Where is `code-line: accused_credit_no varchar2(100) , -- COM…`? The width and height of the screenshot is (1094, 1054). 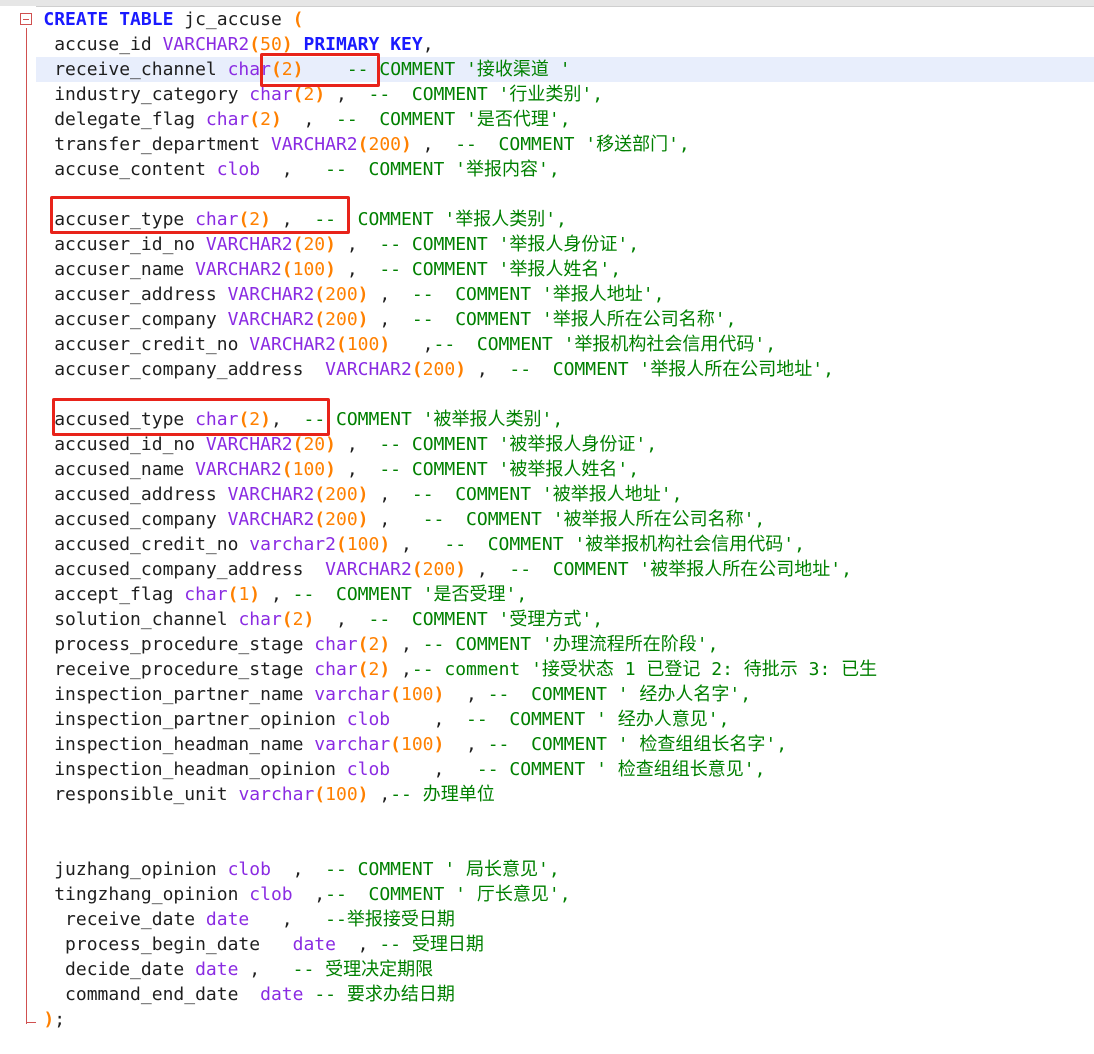 code-line: accused_credit_no varchar2(100) , -- COM… is located at coordinates (547, 544).